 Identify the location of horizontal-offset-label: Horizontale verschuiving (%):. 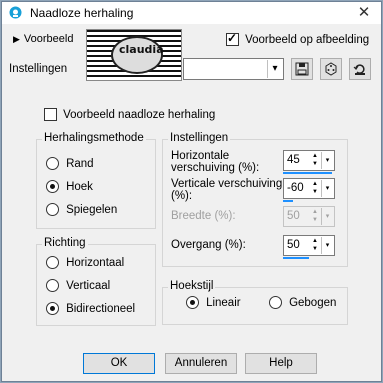
(215, 162).